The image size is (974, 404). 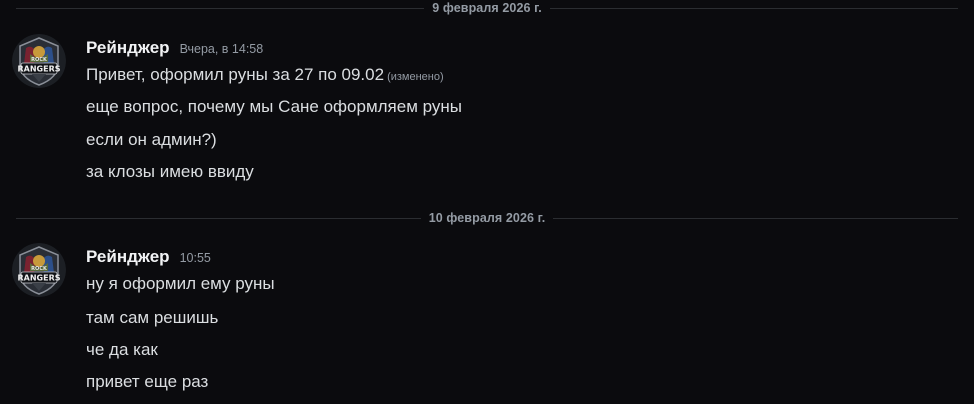 What do you see at coordinates (170, 171) in the screenshot?
I see `message-line: за клозы имею ввиду` at bounding box center [170, 171].